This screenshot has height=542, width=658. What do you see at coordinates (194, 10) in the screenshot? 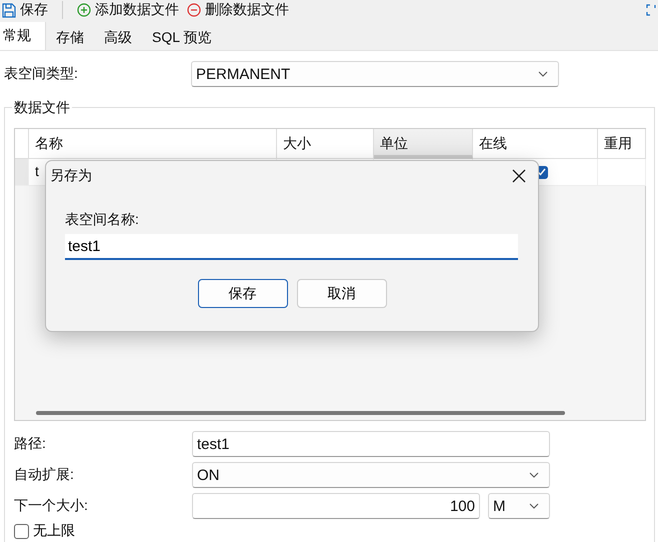
I see `minus-circle-icon` at bounding box center [194, 10].